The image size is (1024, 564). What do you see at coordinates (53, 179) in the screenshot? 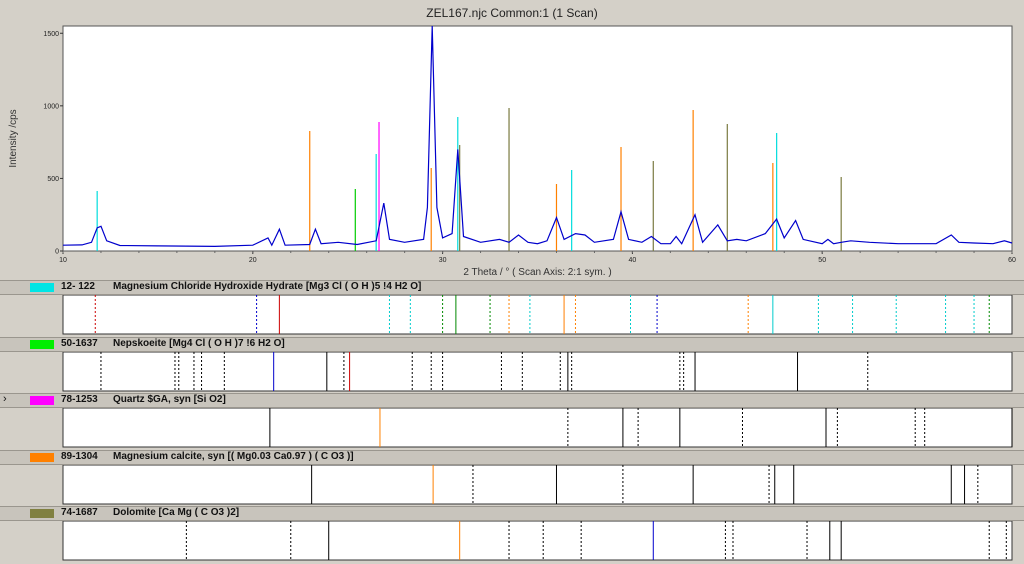
I see `y-tick-label: 500` at bounding box center [53, 179].